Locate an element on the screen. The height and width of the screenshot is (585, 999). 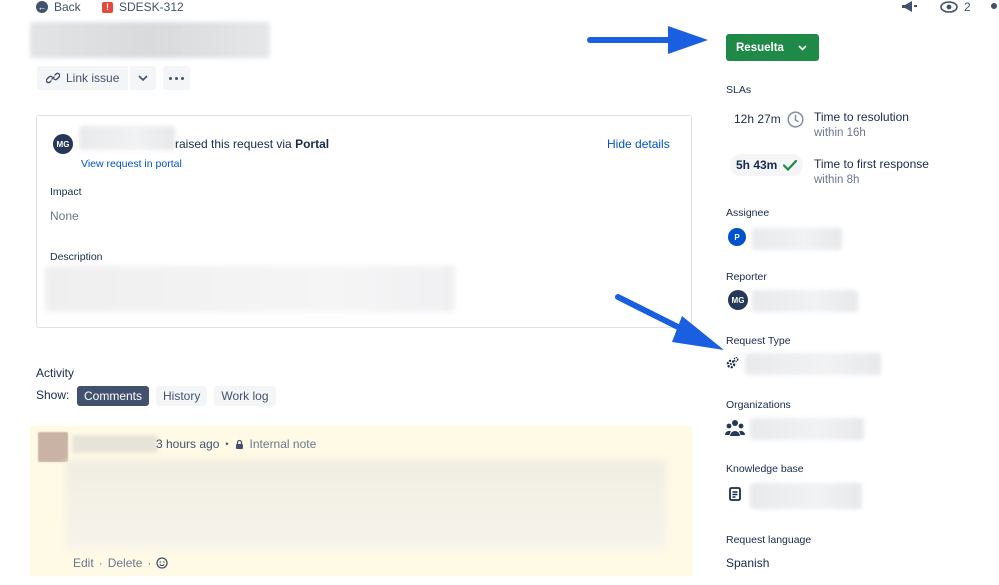
sla-name: Time to resolution is located at coordinates (861, 117).